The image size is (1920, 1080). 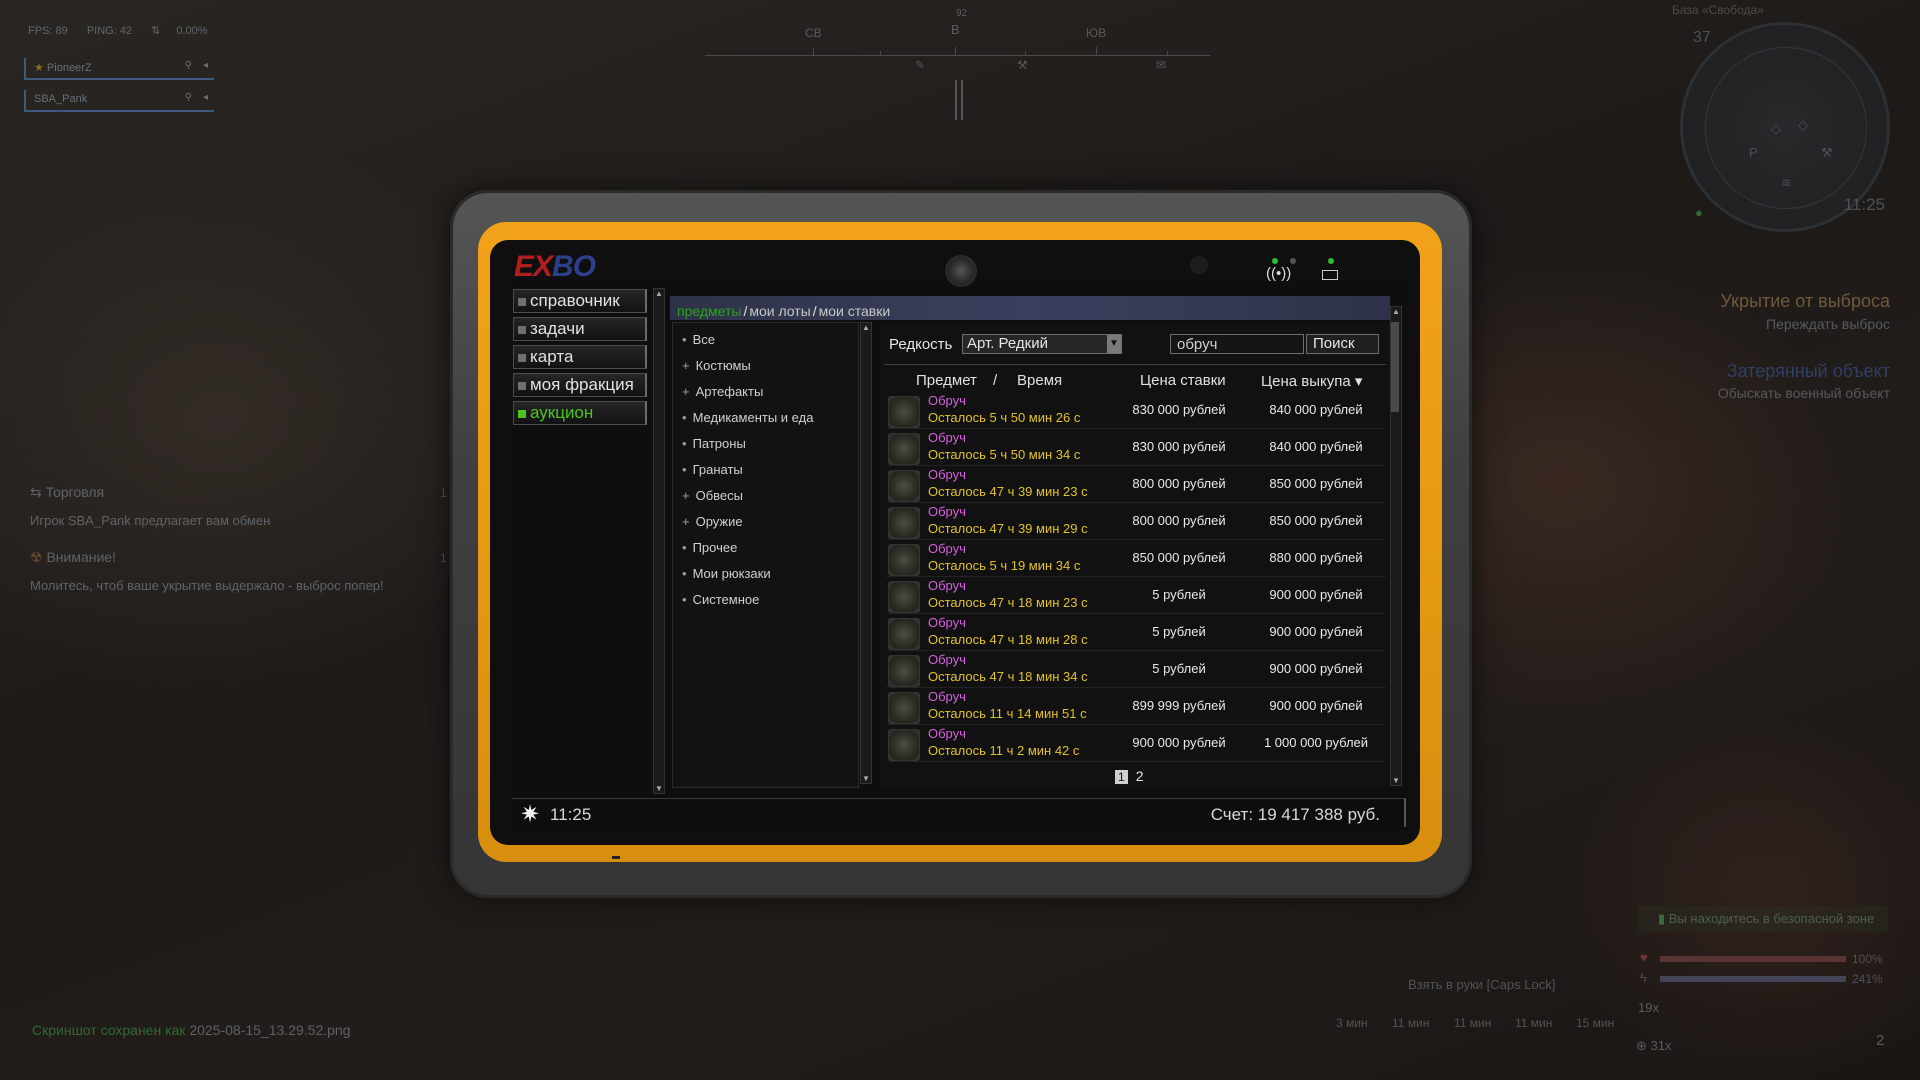 What do you see at coordinates (866, 553) in the screenshot?
I see `category-scrollbar: ▲ ▼` at bounding box center [866, 553].